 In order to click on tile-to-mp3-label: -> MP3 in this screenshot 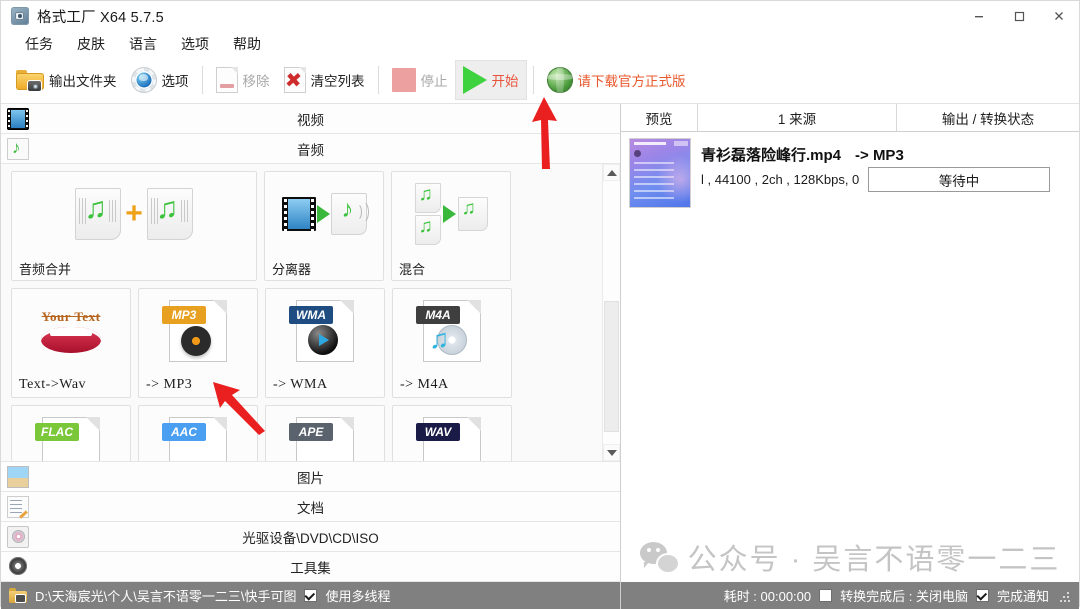, I will do `click(169, 384)`.